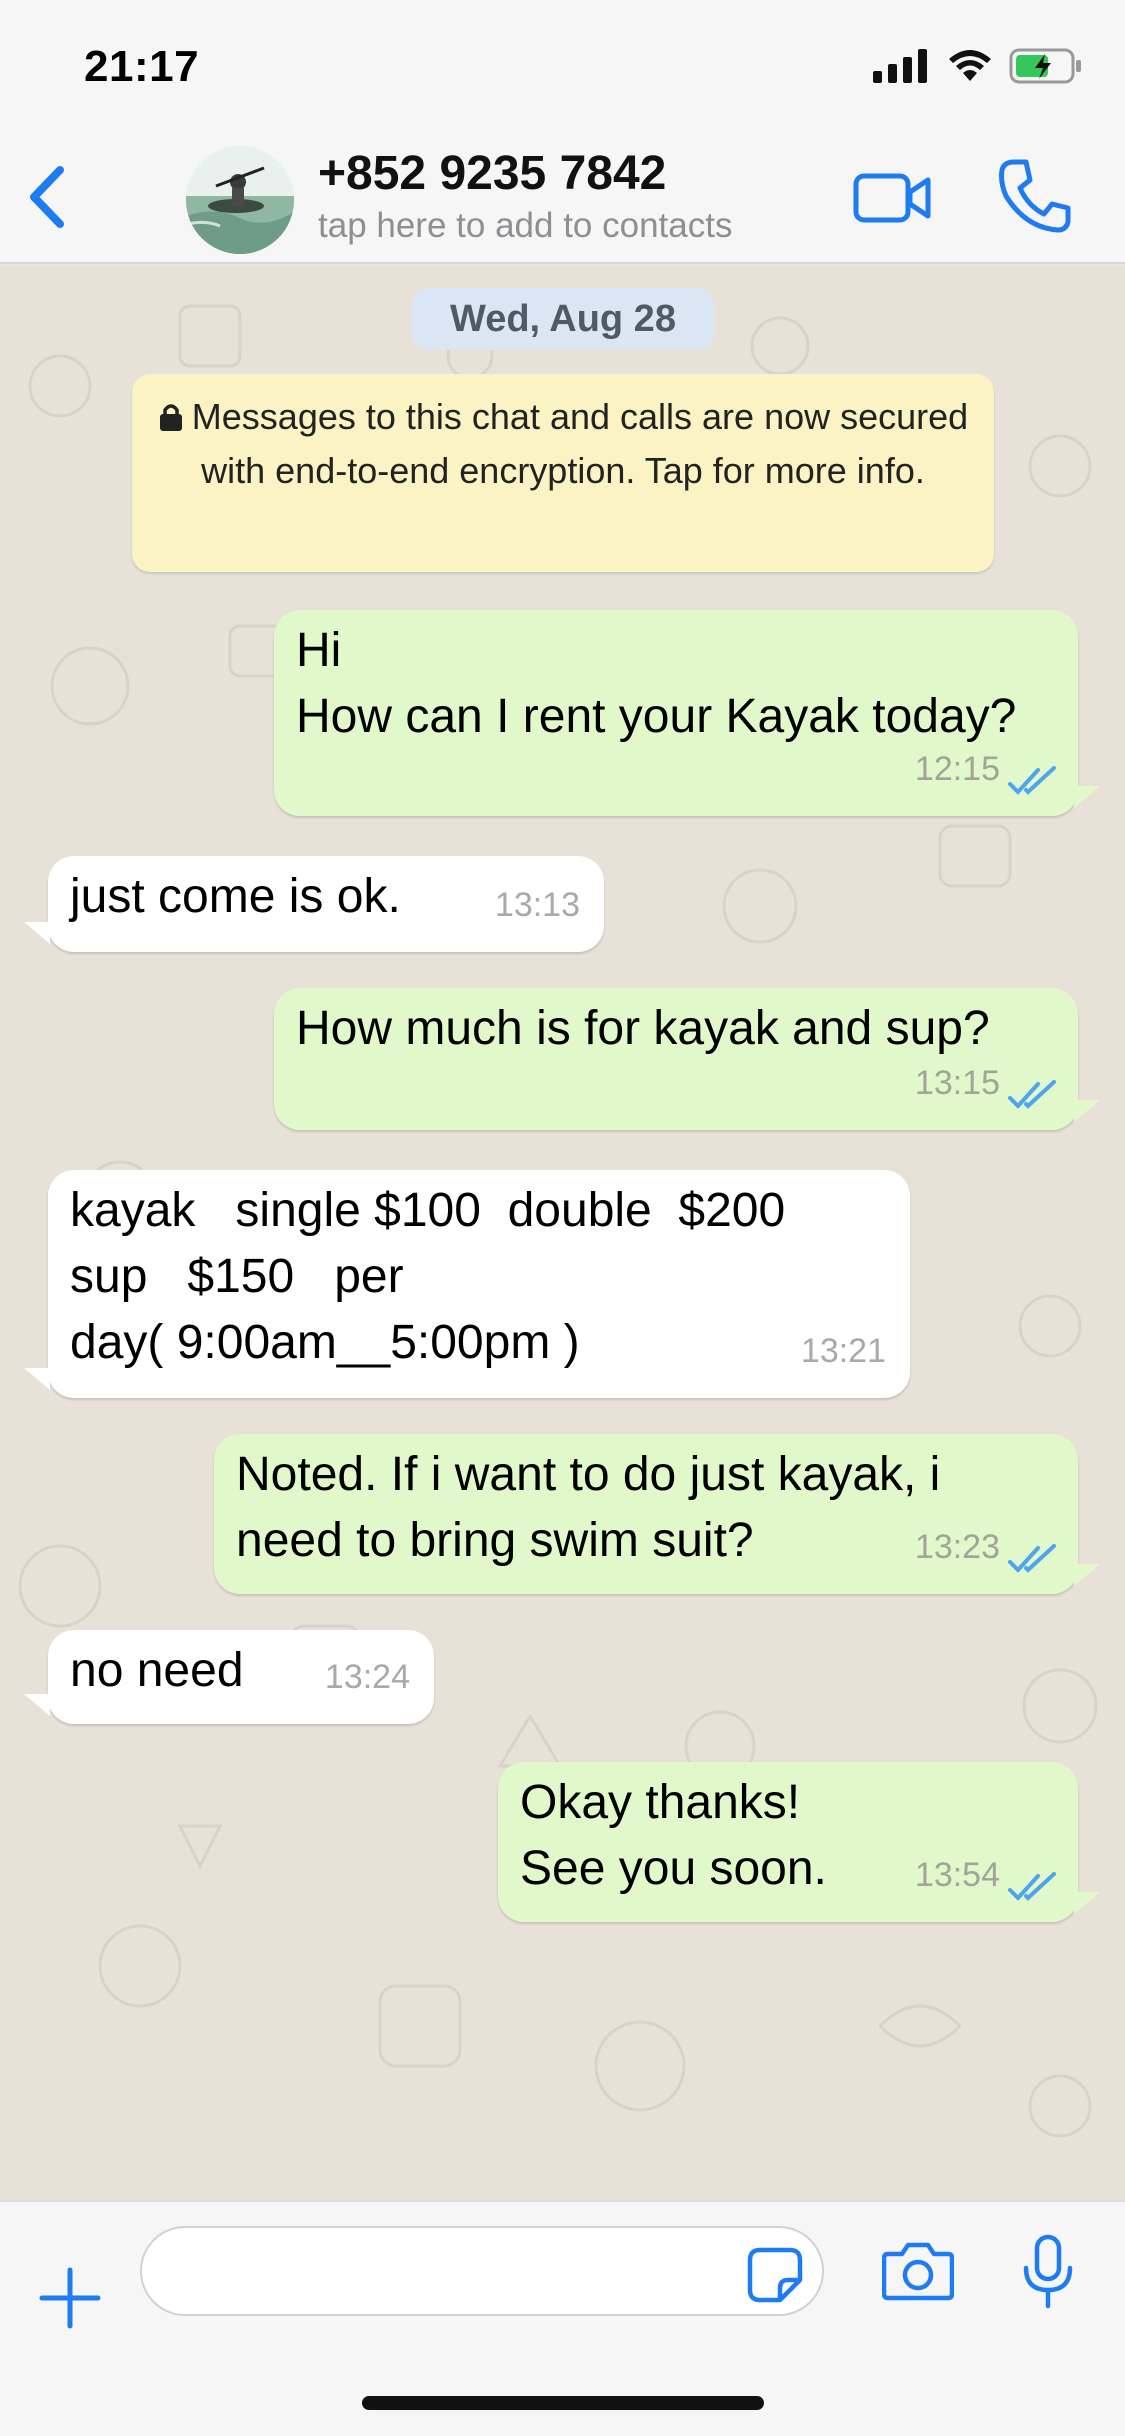  I want to click on phone-icon, so click(1034, 196).